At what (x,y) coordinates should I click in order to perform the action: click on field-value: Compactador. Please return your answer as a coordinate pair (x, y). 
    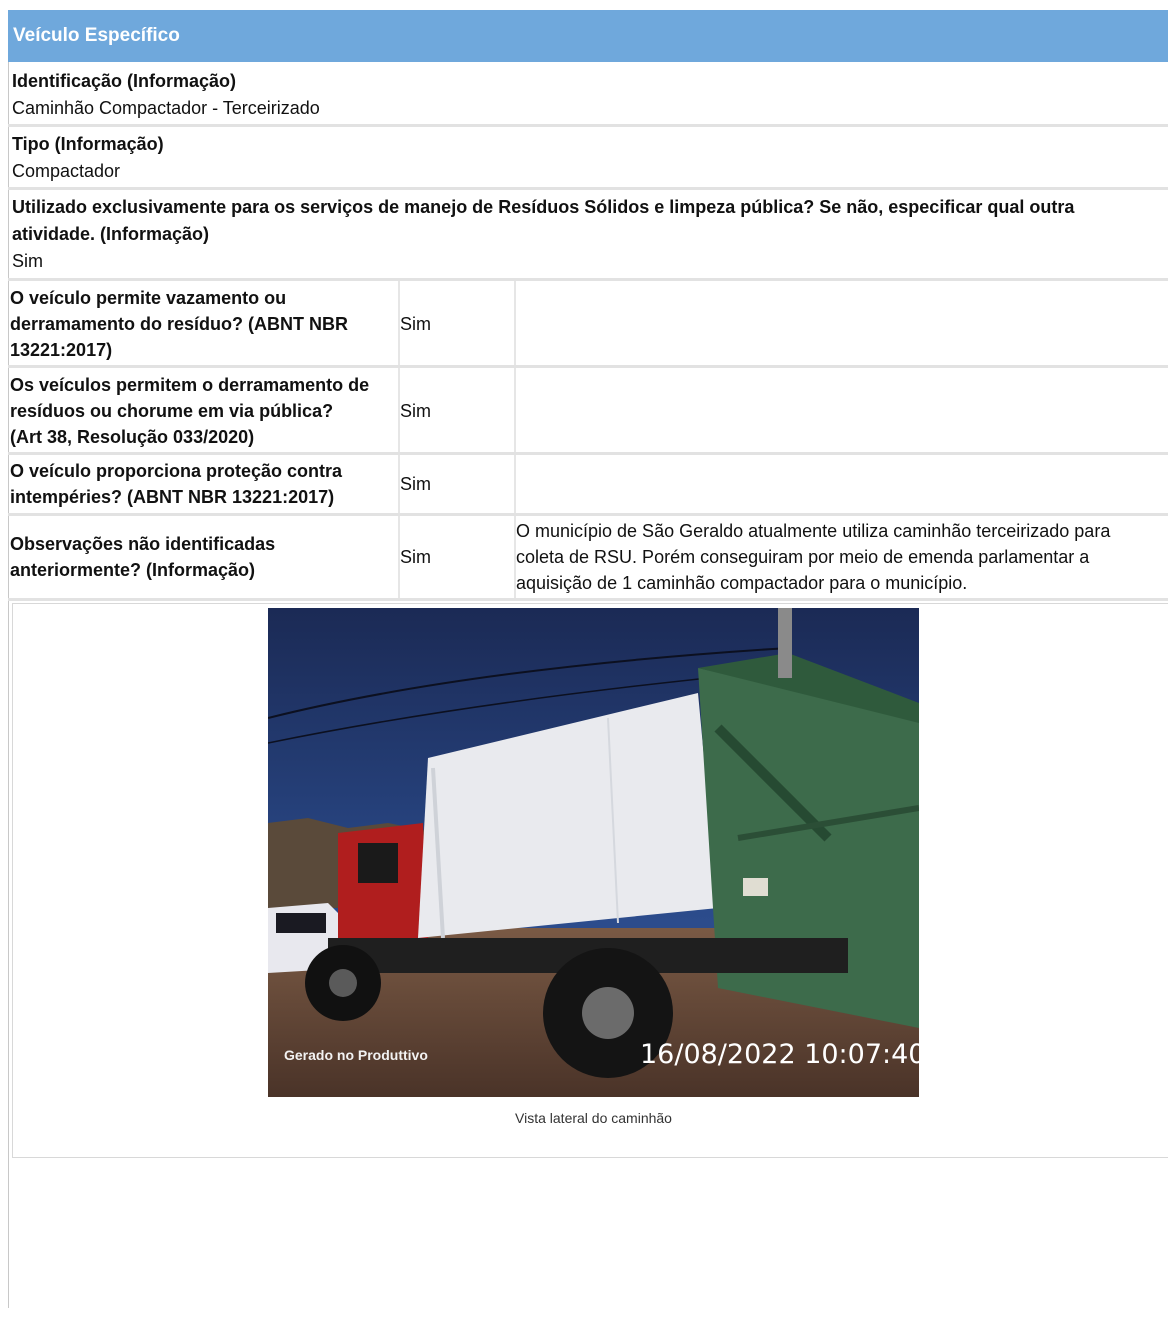
    Looking at the image, I should click on (66, 171).